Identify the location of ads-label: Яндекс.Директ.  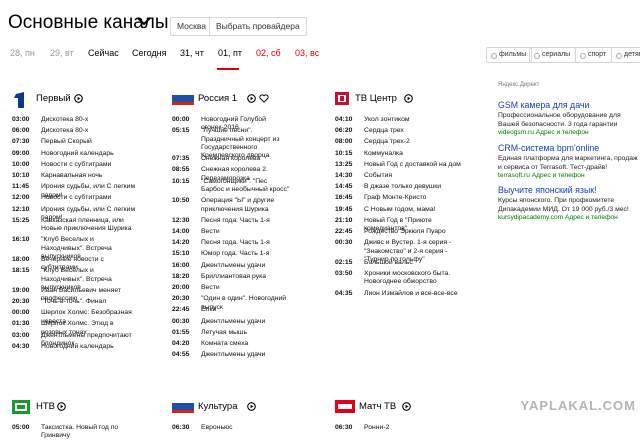
(518, 85).